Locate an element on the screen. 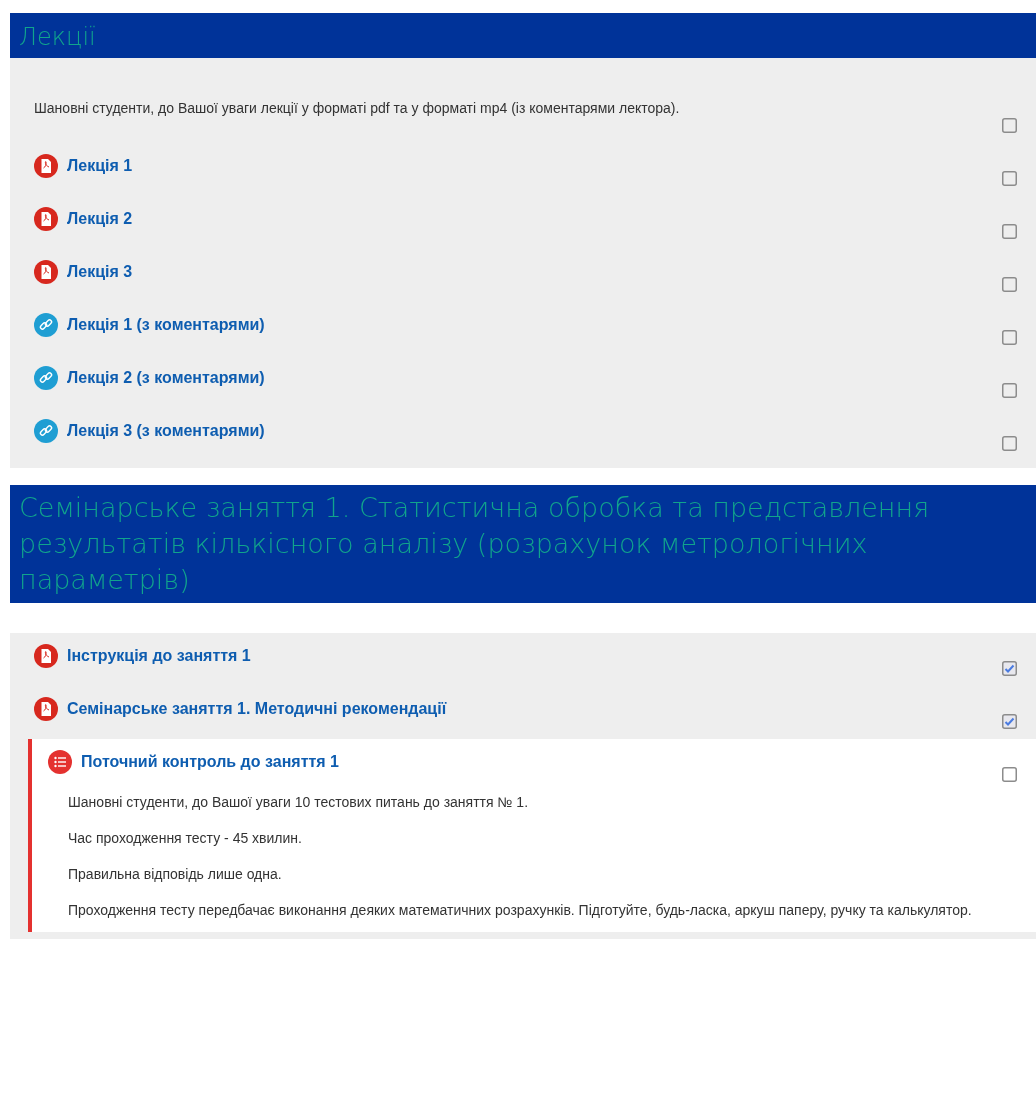 The height and width of the screenshot is (1097, 1036). activity-link: Лекція 2 is located at coordinates (100, 219).